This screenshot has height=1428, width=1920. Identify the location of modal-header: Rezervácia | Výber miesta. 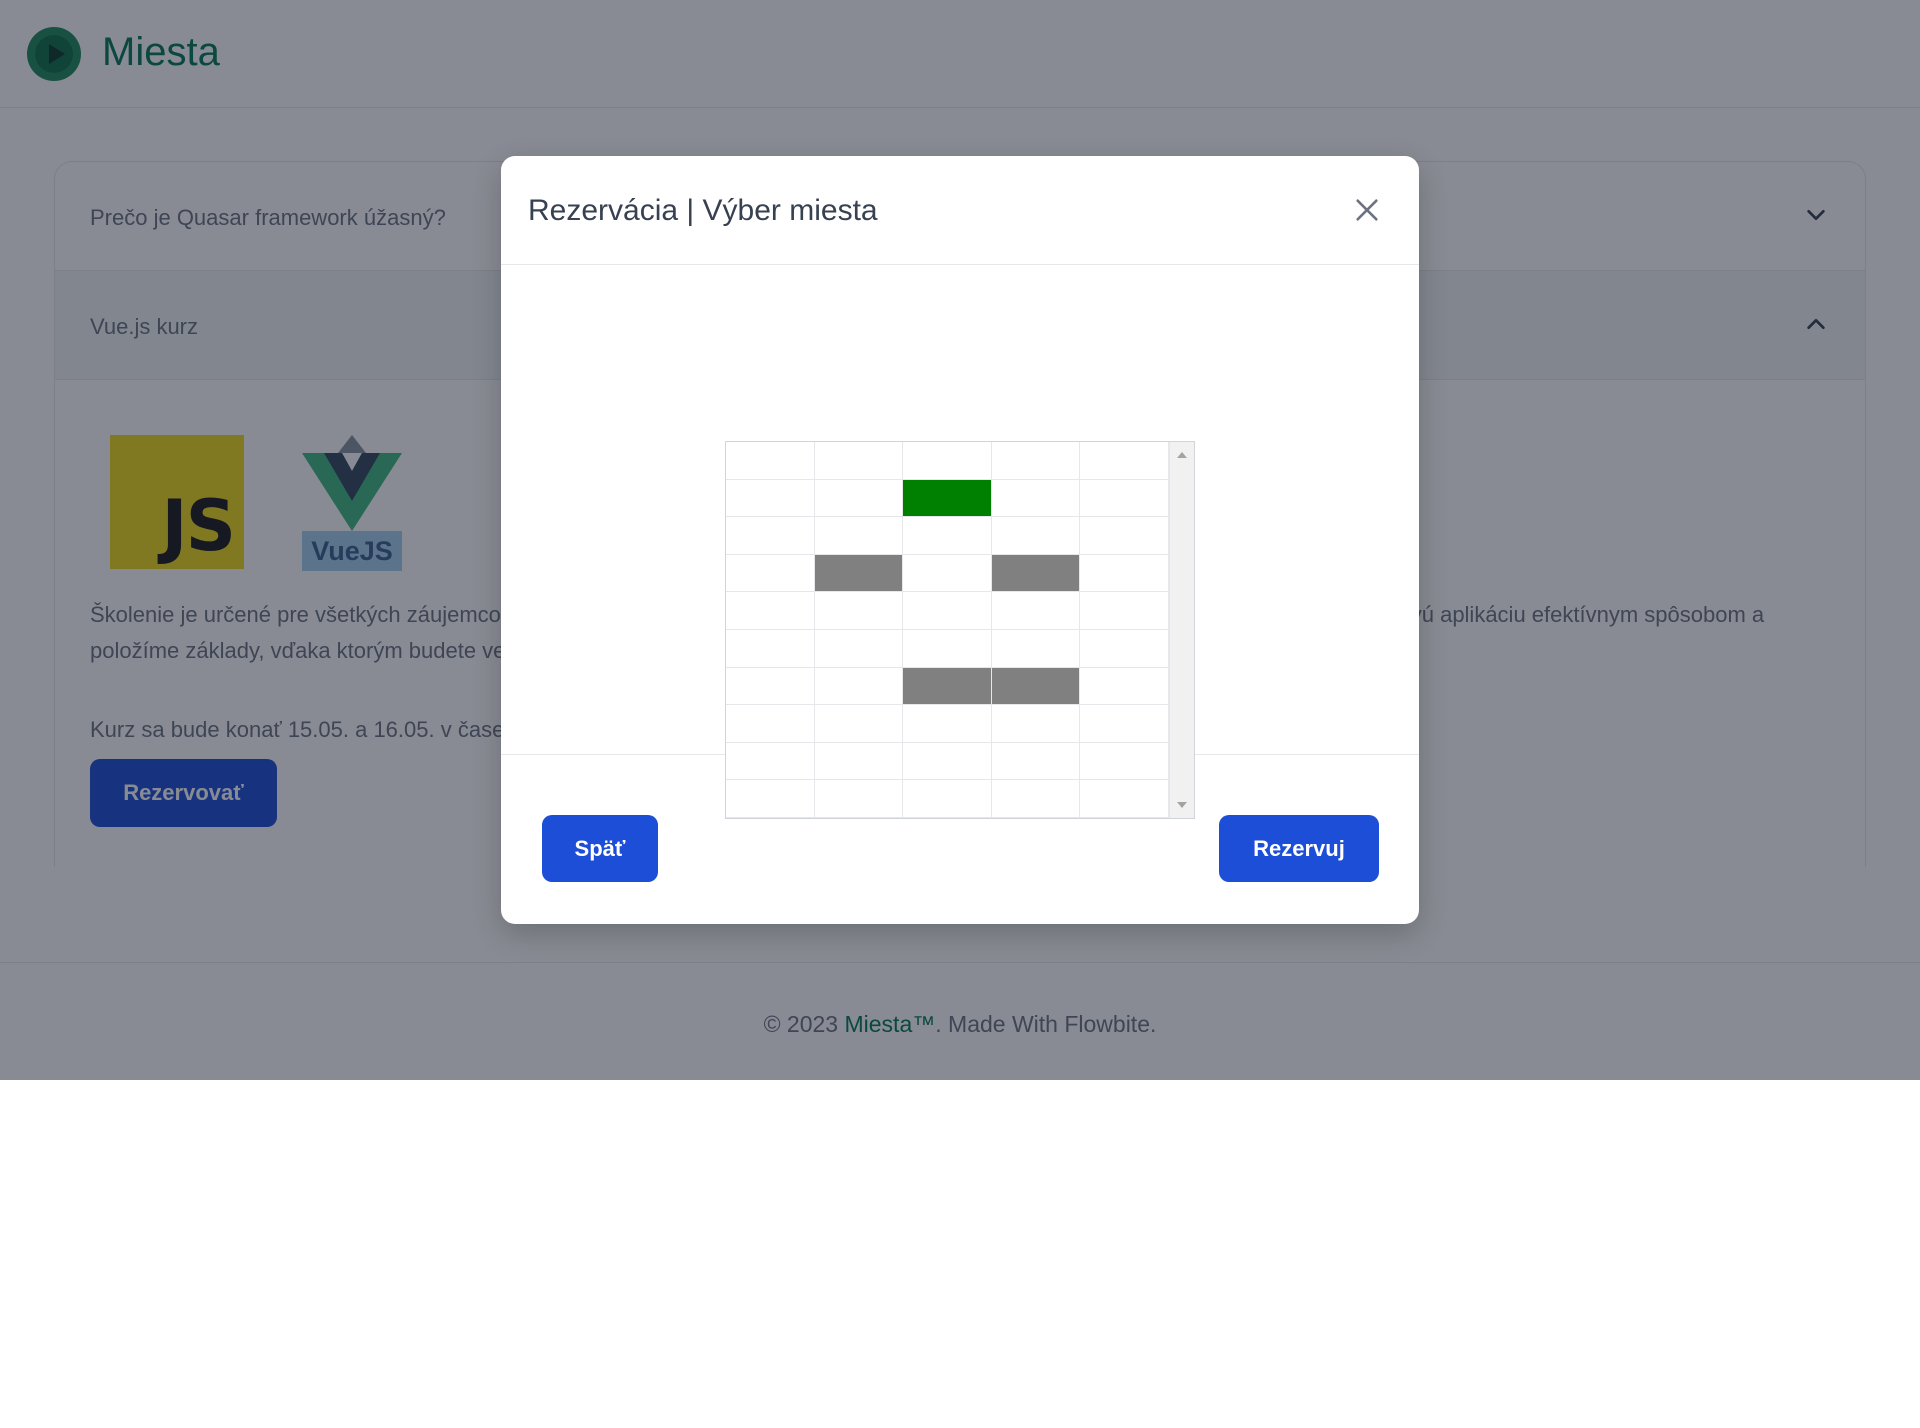
(960, 210).